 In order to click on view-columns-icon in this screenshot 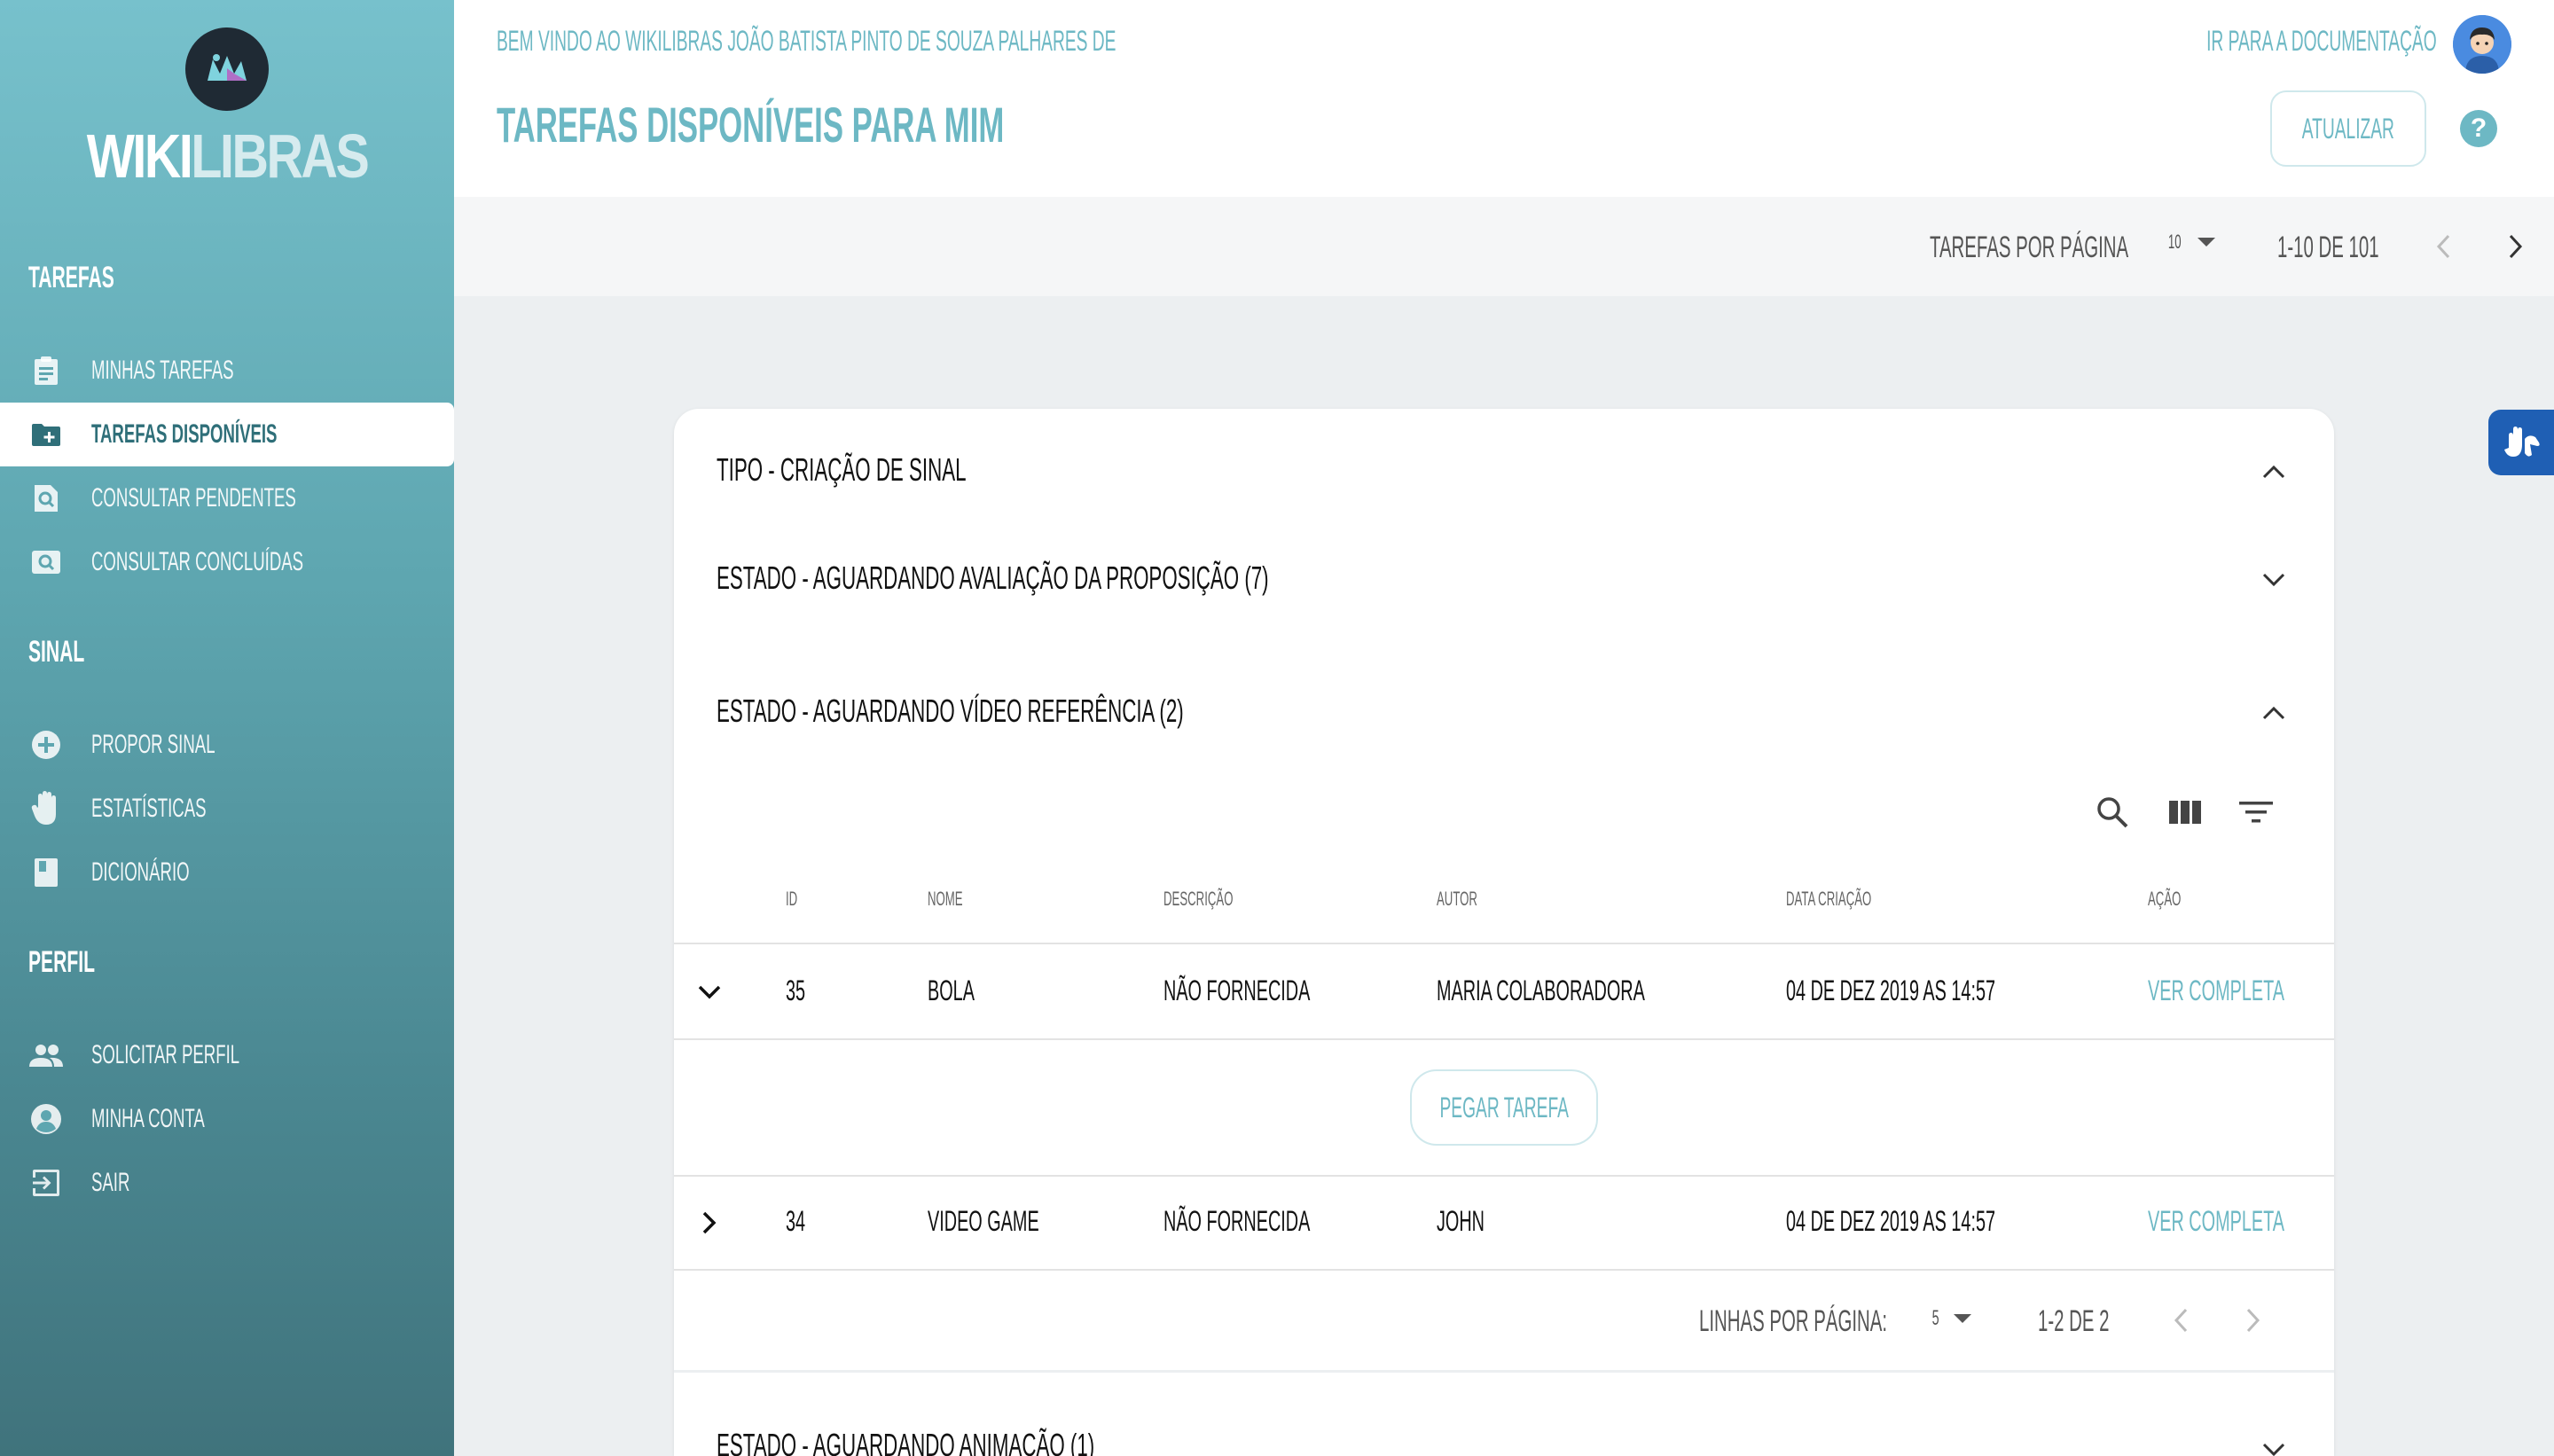, I will do `click(2185, 812)`.